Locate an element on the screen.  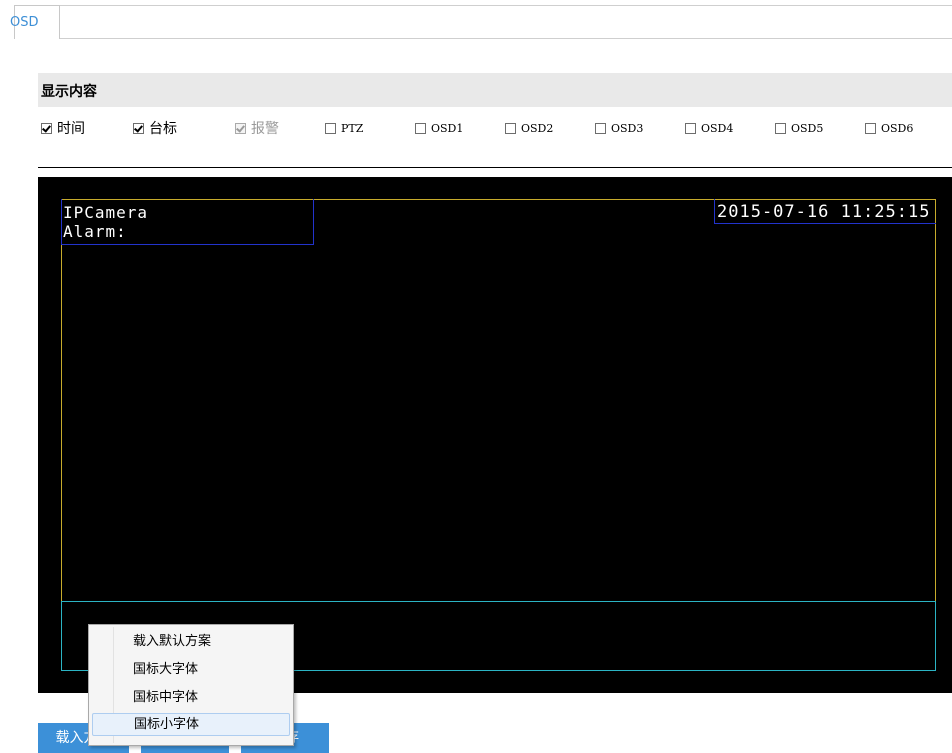
checkbox-osd1-box is located at coordinates (420, 128).